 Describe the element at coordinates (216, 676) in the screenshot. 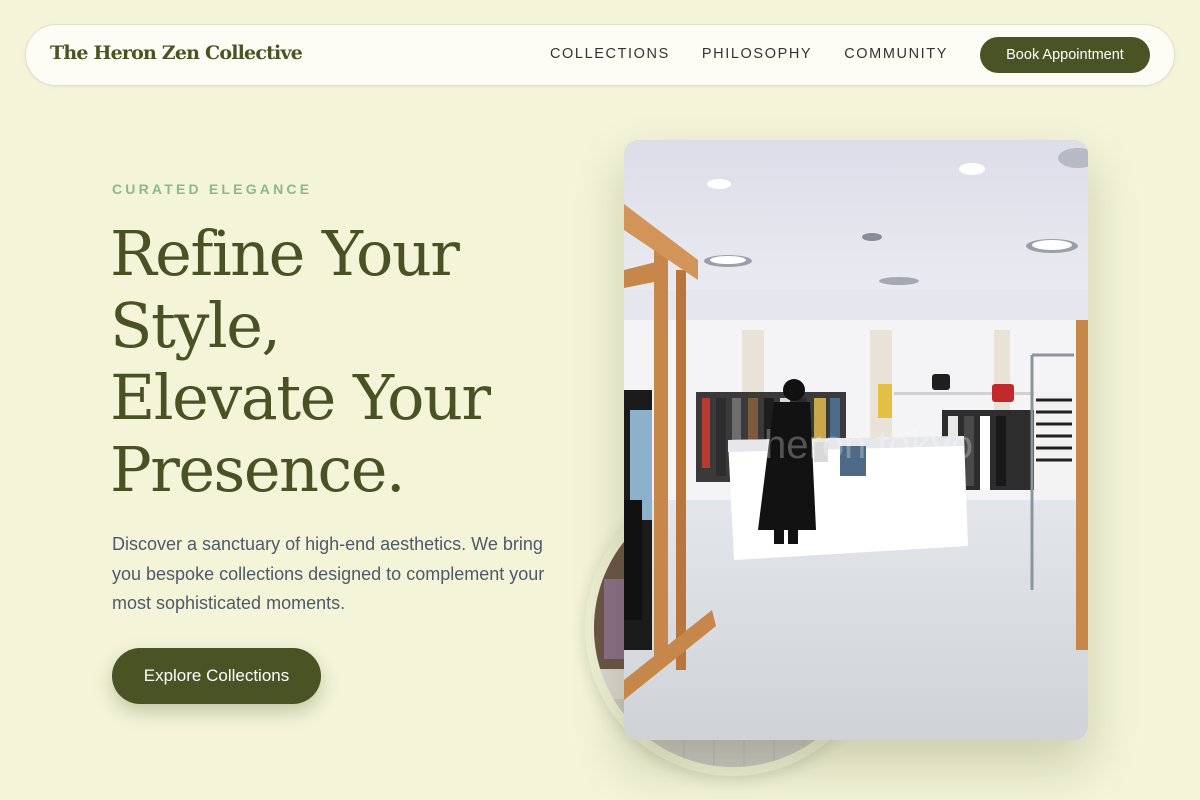

I see `explore-collections-button: Explore Collections` at that location.